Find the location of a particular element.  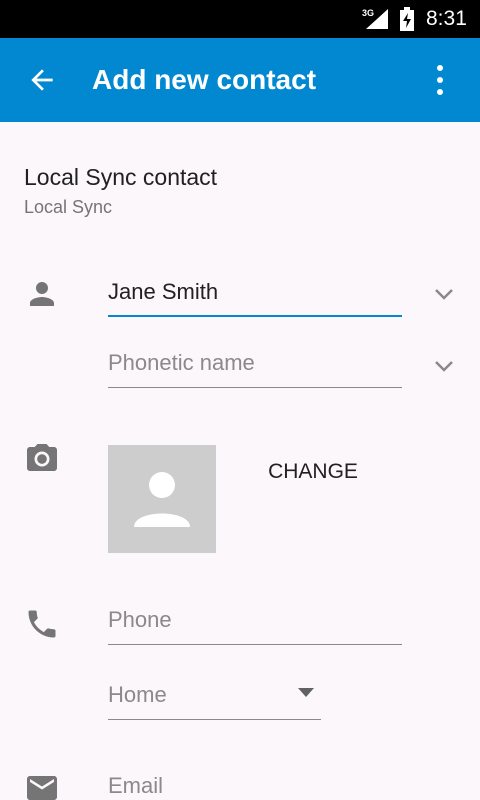

signal-icon is located at coordinates (377, 19).